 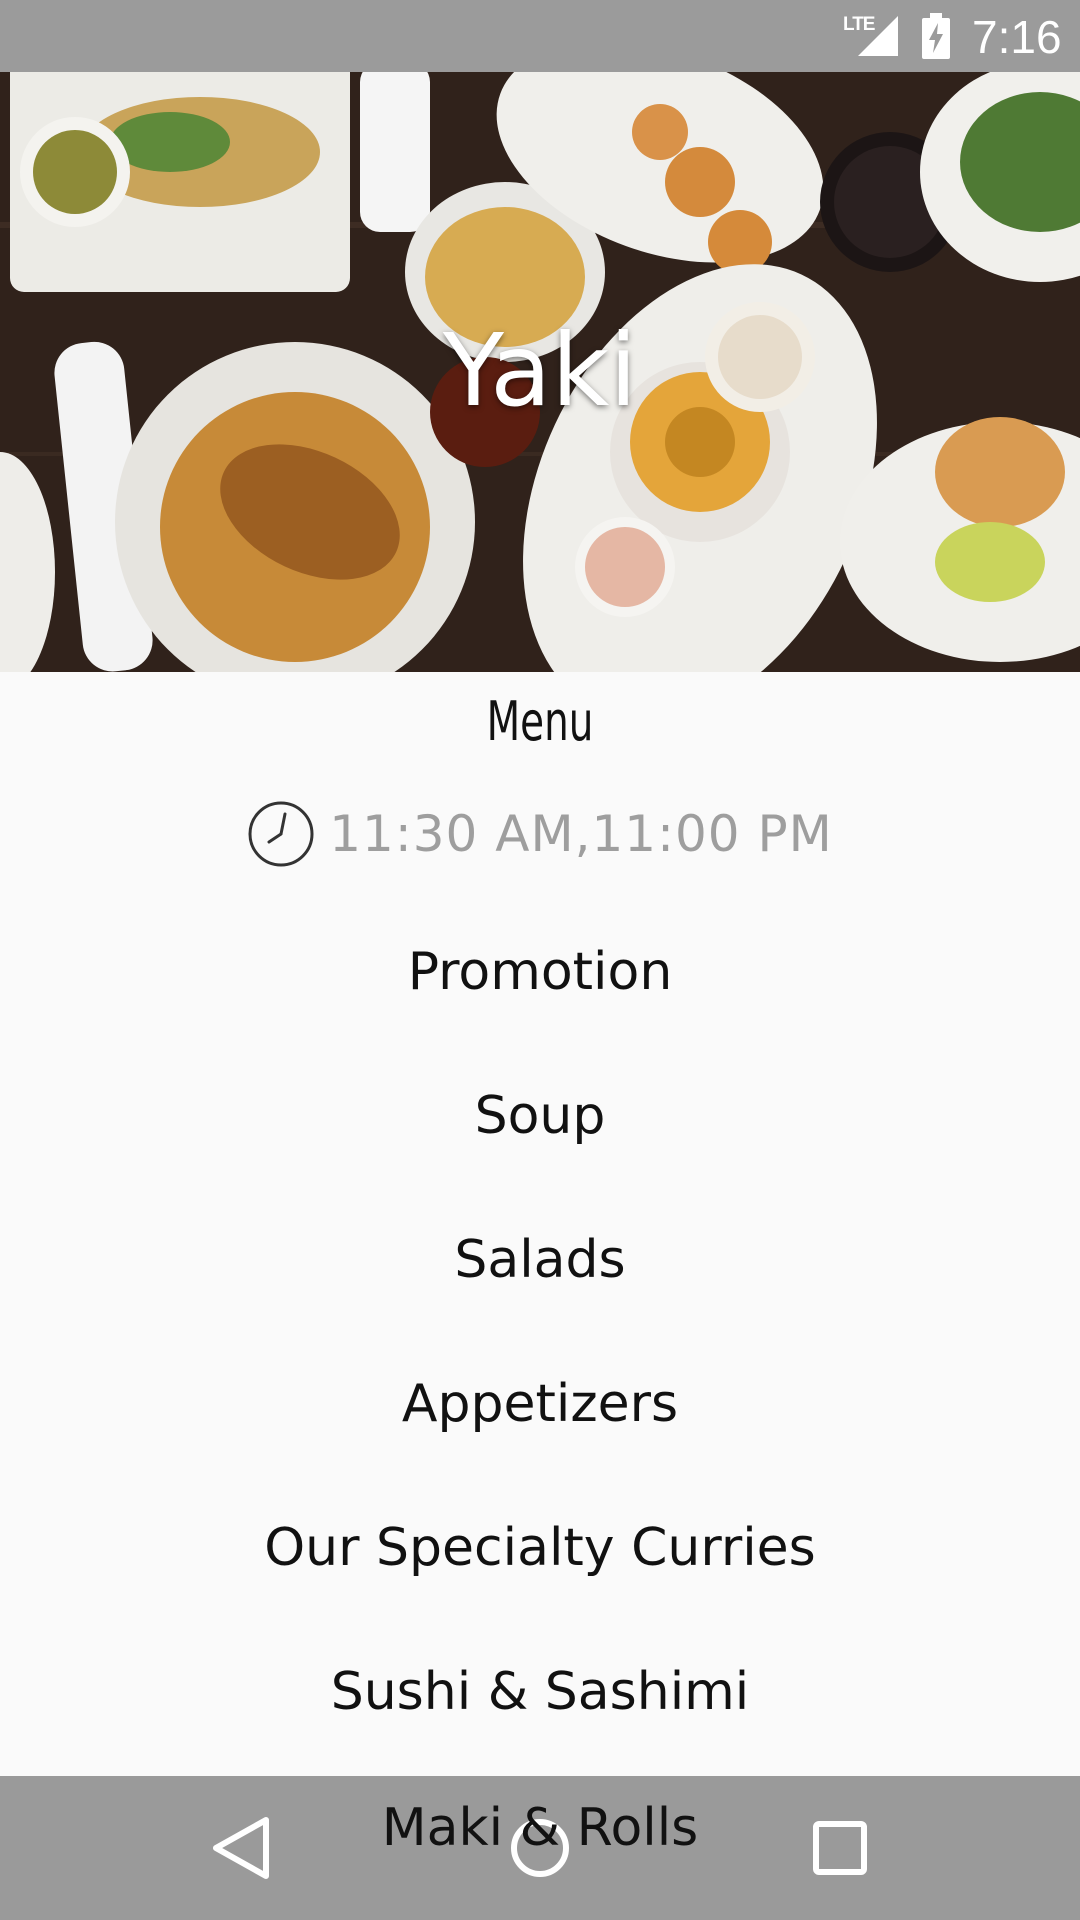 What do you see at coordinates (581, 834) in the screenshot?
I see `hours-text: 11:30 AM,11:00 PM` at bounding box center [581, 834].